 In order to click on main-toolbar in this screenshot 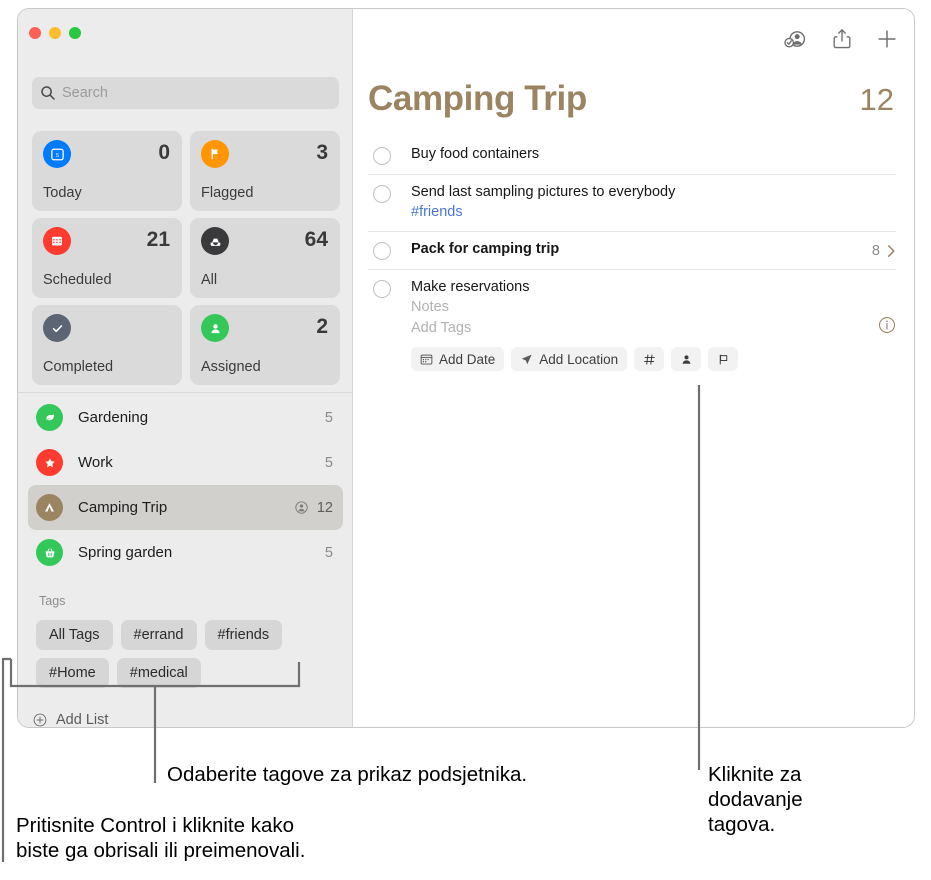, I will do `click(840, 38)`.